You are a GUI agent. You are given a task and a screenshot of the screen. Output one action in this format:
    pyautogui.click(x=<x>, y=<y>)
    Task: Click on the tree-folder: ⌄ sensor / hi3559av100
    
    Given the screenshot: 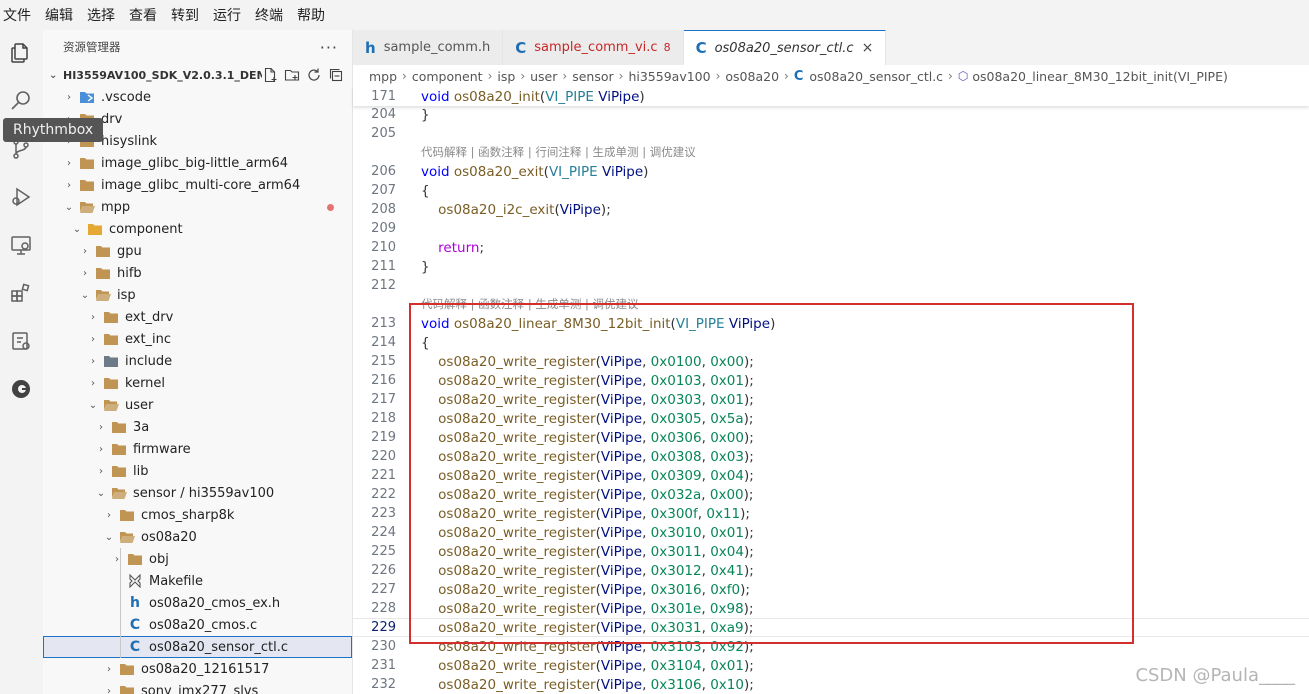 What is the action you would take?
    pyautogui.click(x=197, y=493)
    